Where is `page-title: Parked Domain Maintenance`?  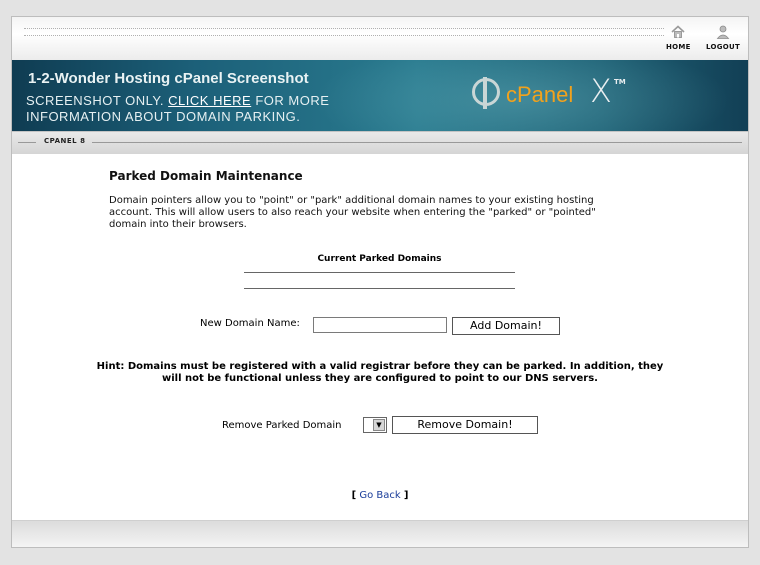
page-title: Parked Domain Maintenance is located at coordinates (206, 176).